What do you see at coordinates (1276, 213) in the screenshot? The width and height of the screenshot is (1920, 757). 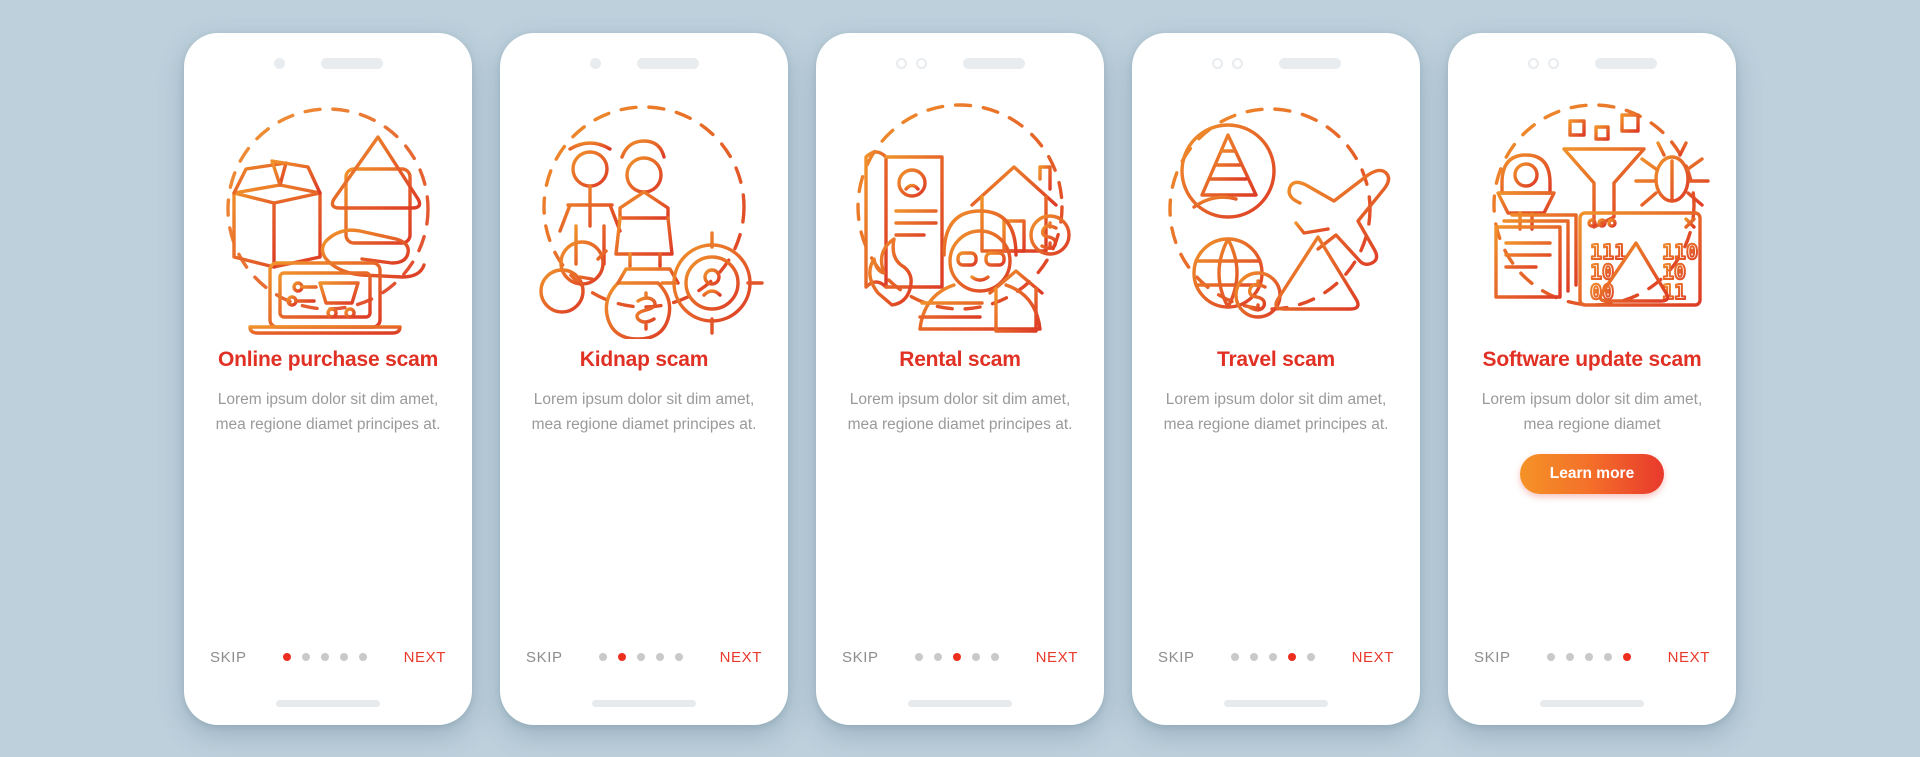 I see `travel-scam-icon` at bounding box center [1276, 213].